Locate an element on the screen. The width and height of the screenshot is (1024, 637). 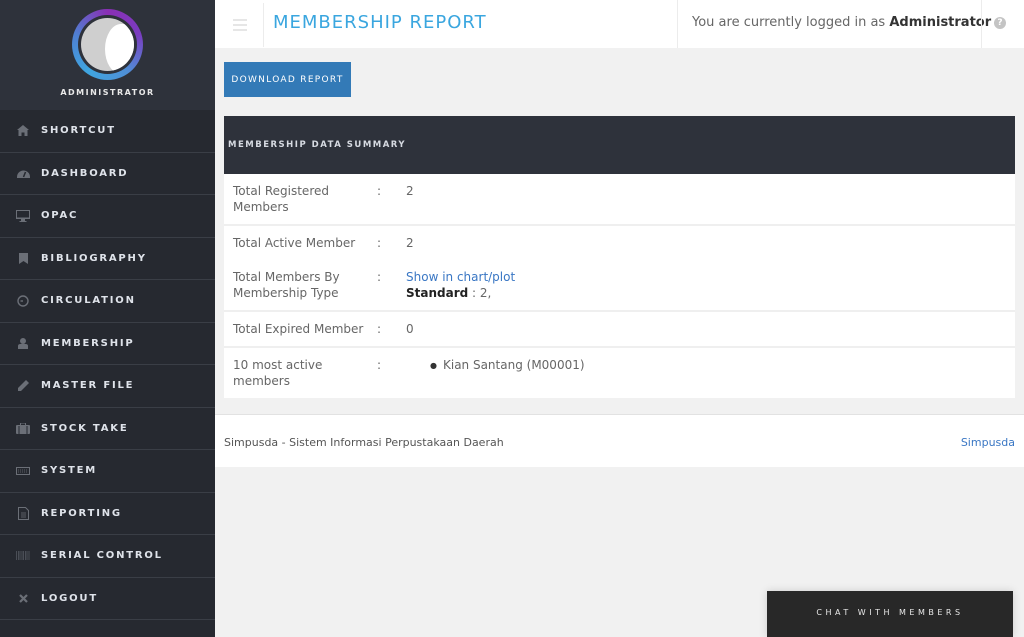
summary-title: MEMBERSHIP DATA SUMMARY is located at coordinates (619, 145).